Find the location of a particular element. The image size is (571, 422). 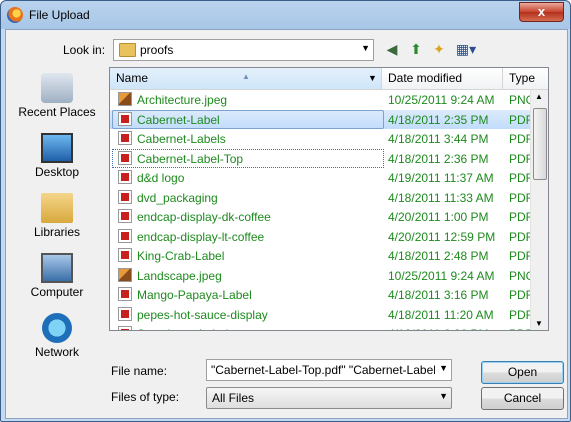

file-row: Cabernet-Label 4/18/2011 2:35 PM PDF Fil is located at coordinates (329, 119).